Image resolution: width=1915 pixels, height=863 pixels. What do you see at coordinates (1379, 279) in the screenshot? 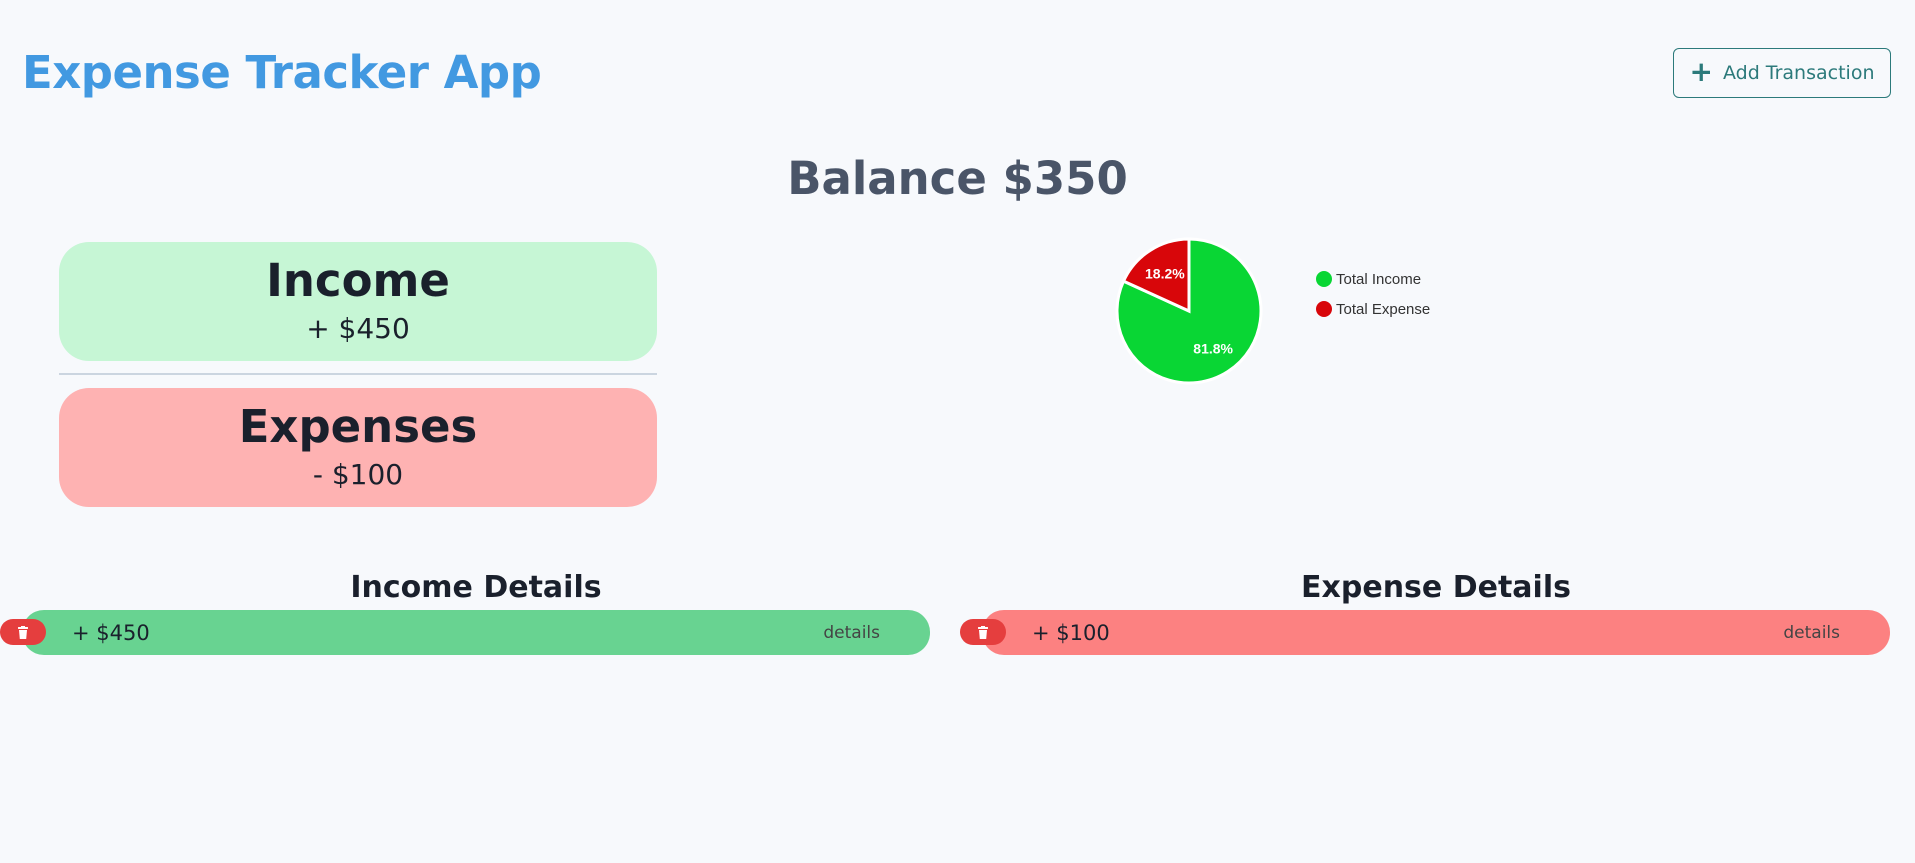
I see `legend-label-income: Total Income` at bounding box center [1379, 279].